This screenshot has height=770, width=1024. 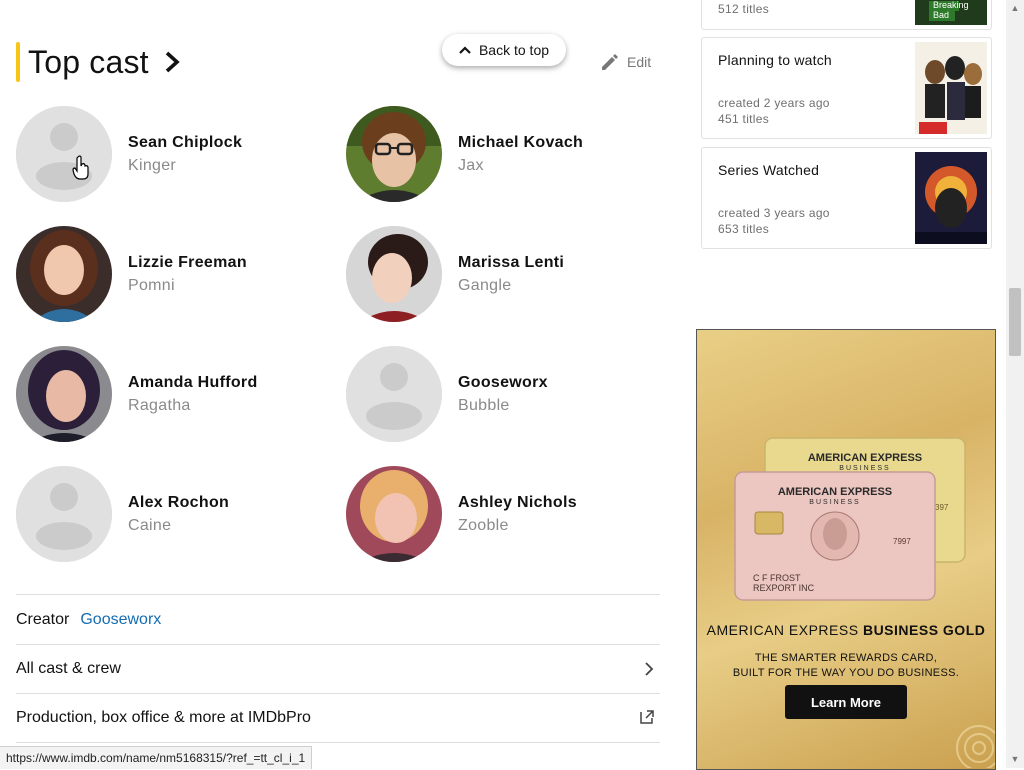 I want to click on list-count: 451 titles, so click(x=744, y=119).